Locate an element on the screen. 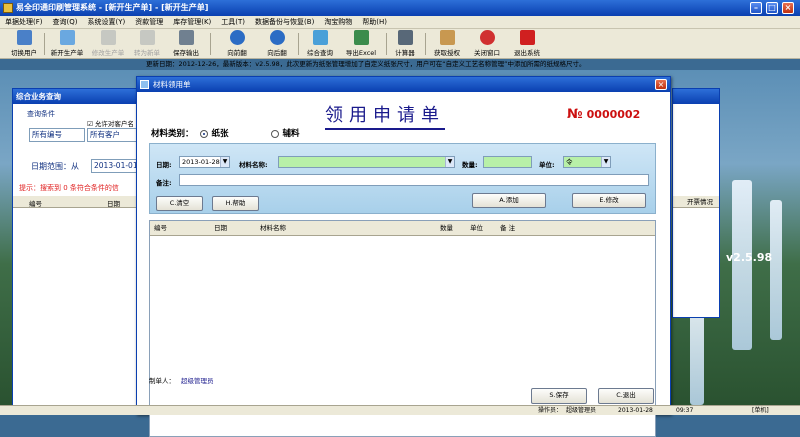 The width and height of the screenshot is (800, 437). table-header: 编号 日期 材料名称 数量 单位 备 注 is located at coordinates (402, 228).